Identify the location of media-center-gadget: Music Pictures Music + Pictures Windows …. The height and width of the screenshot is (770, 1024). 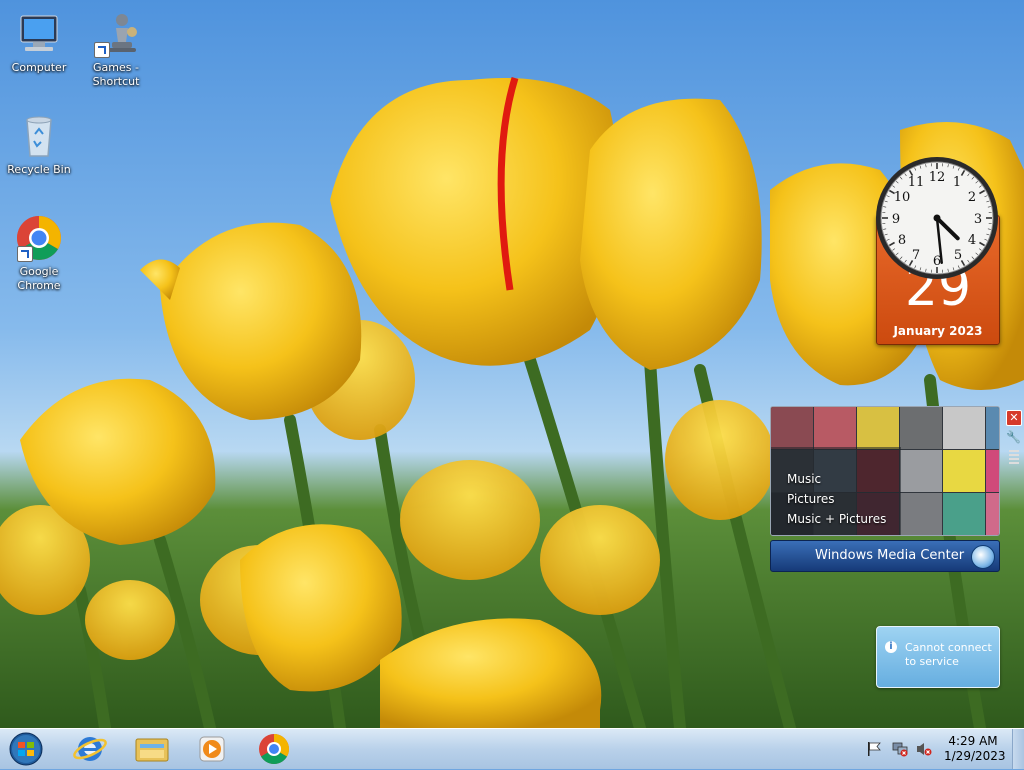
(885, 488).